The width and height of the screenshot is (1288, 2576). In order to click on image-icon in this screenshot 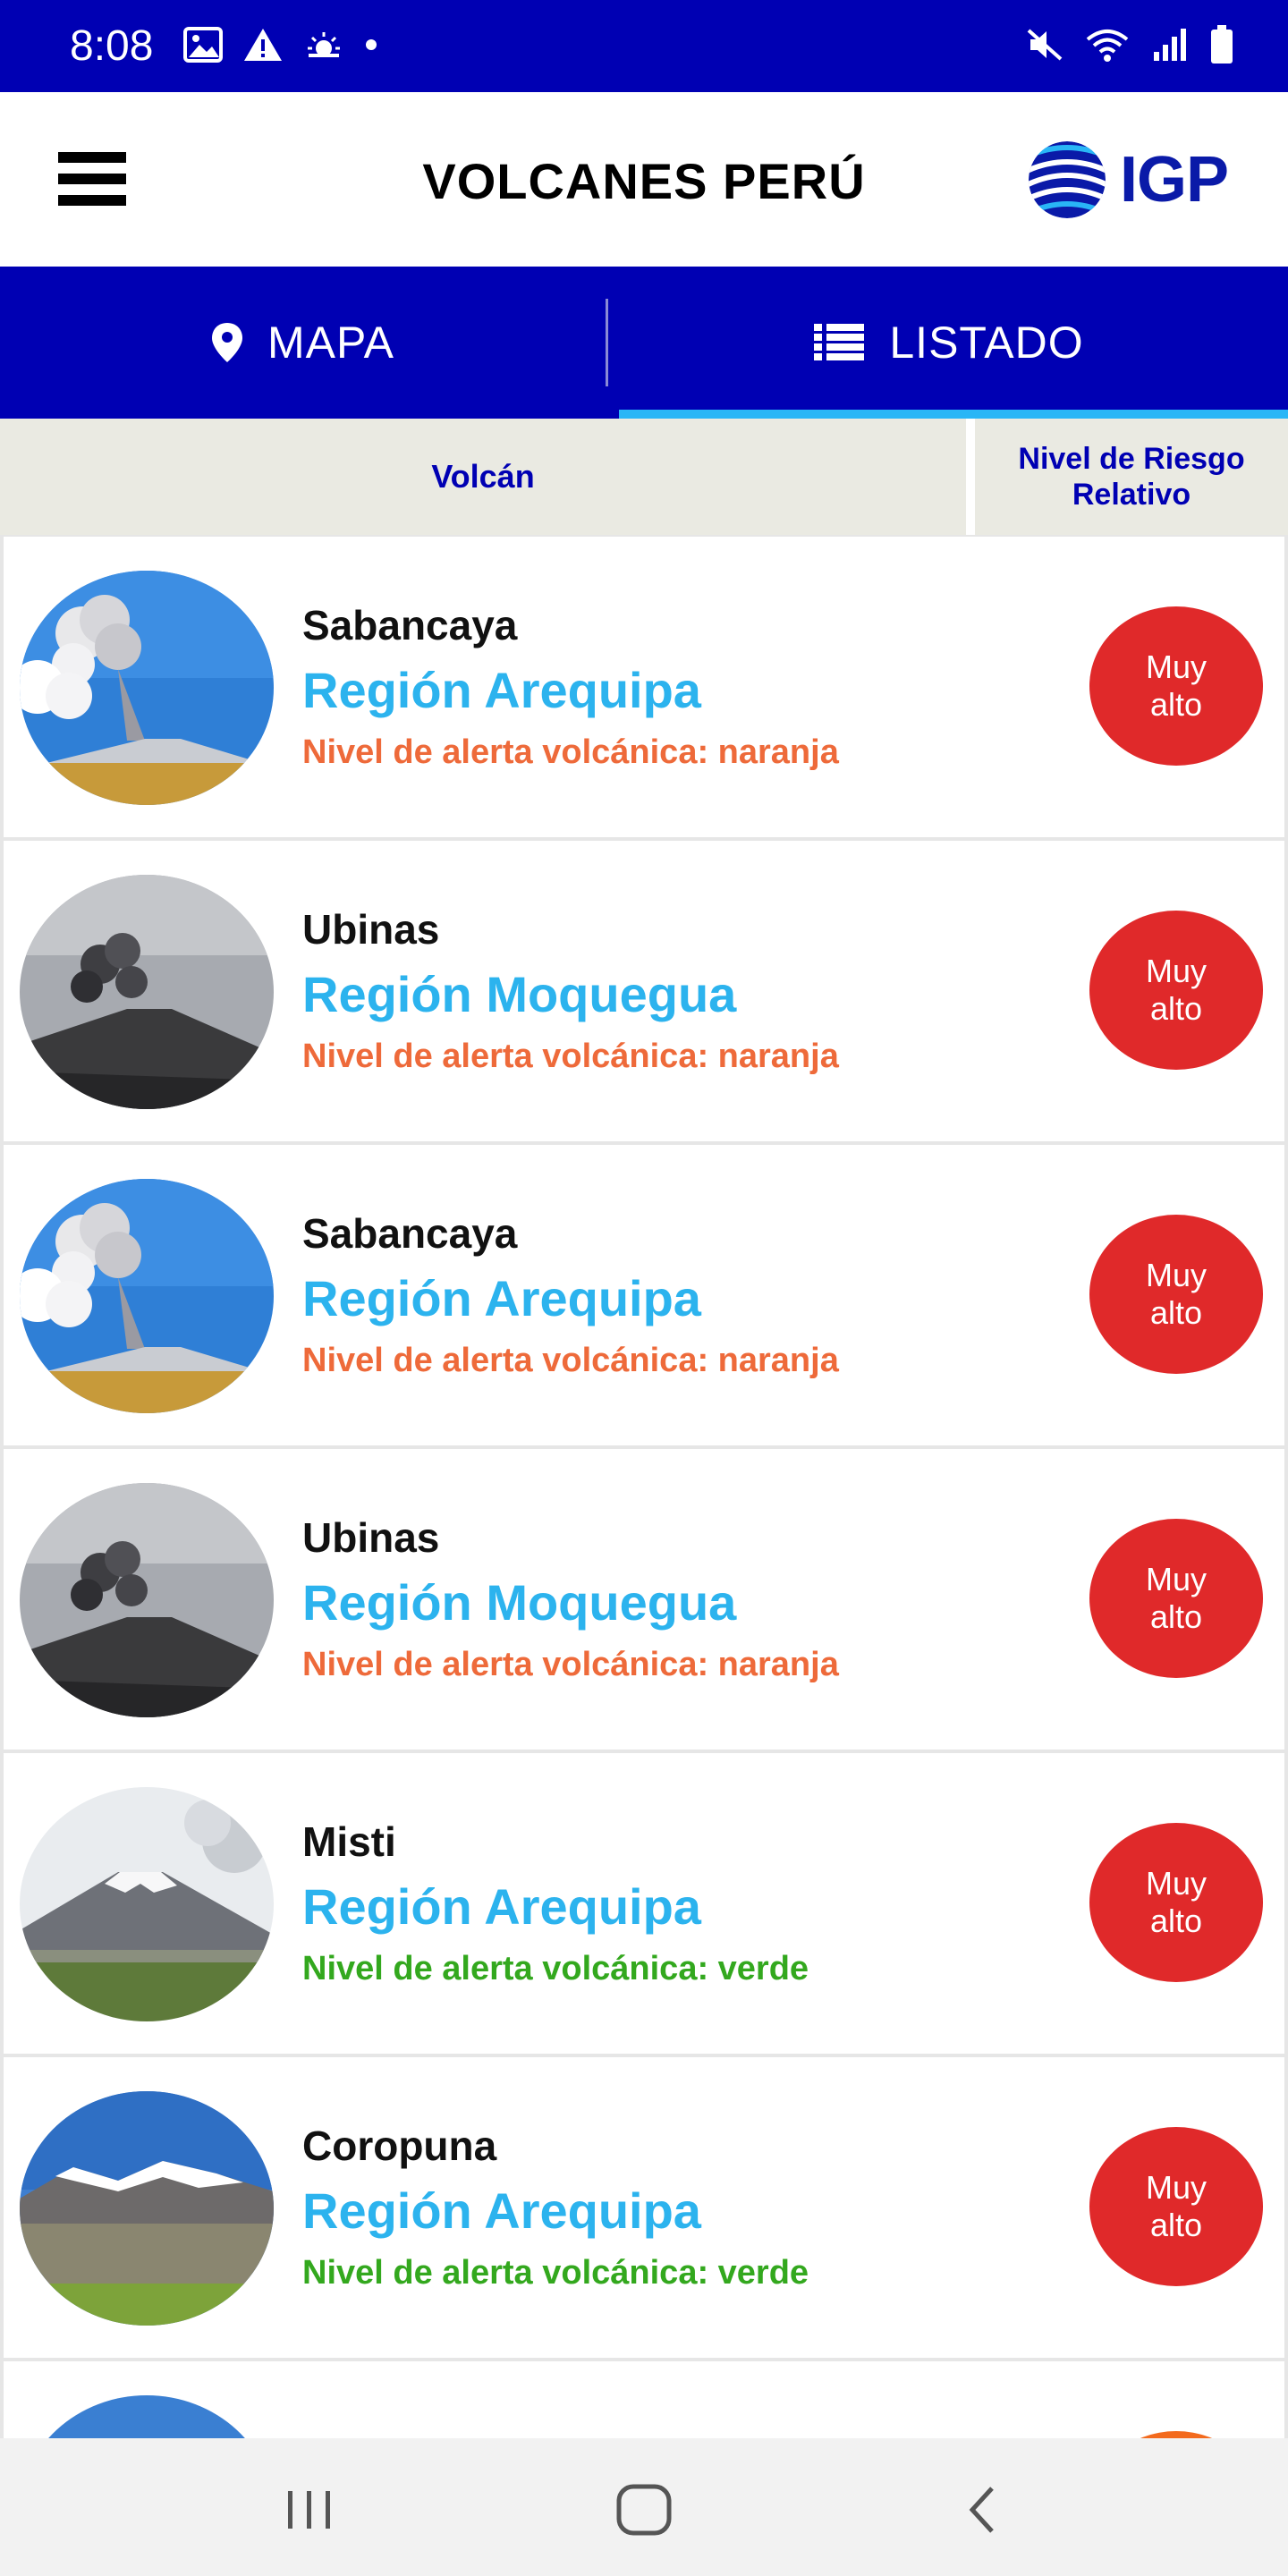, I will do `click(203, 46)`.